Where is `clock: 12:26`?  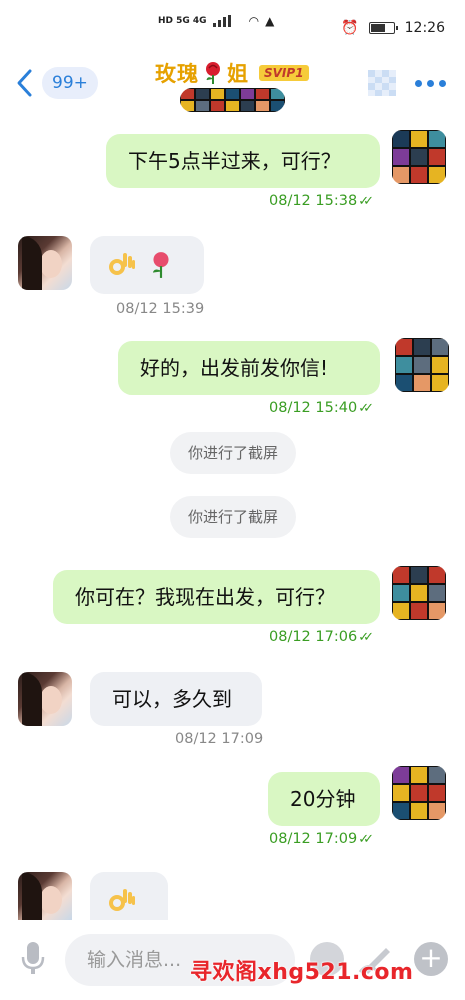 clock: 12:26 is located at coordinates (424, 28).